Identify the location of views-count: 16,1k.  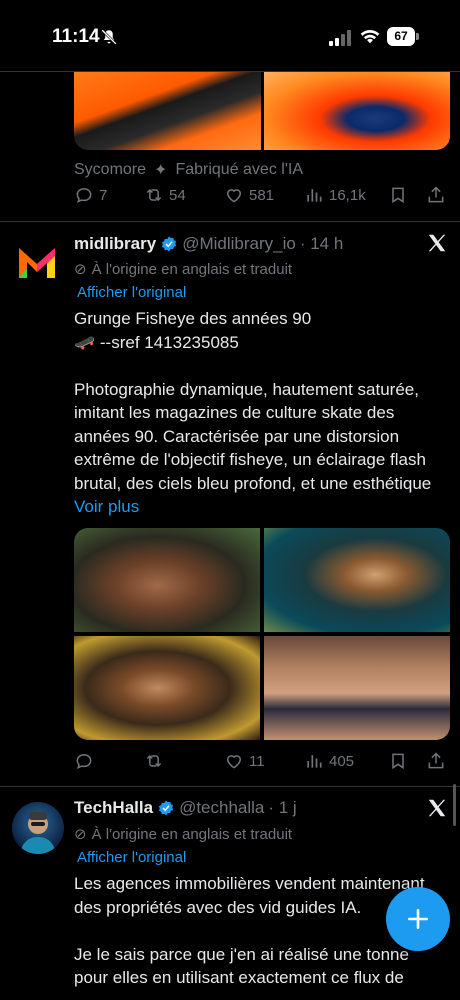
(347, 195).